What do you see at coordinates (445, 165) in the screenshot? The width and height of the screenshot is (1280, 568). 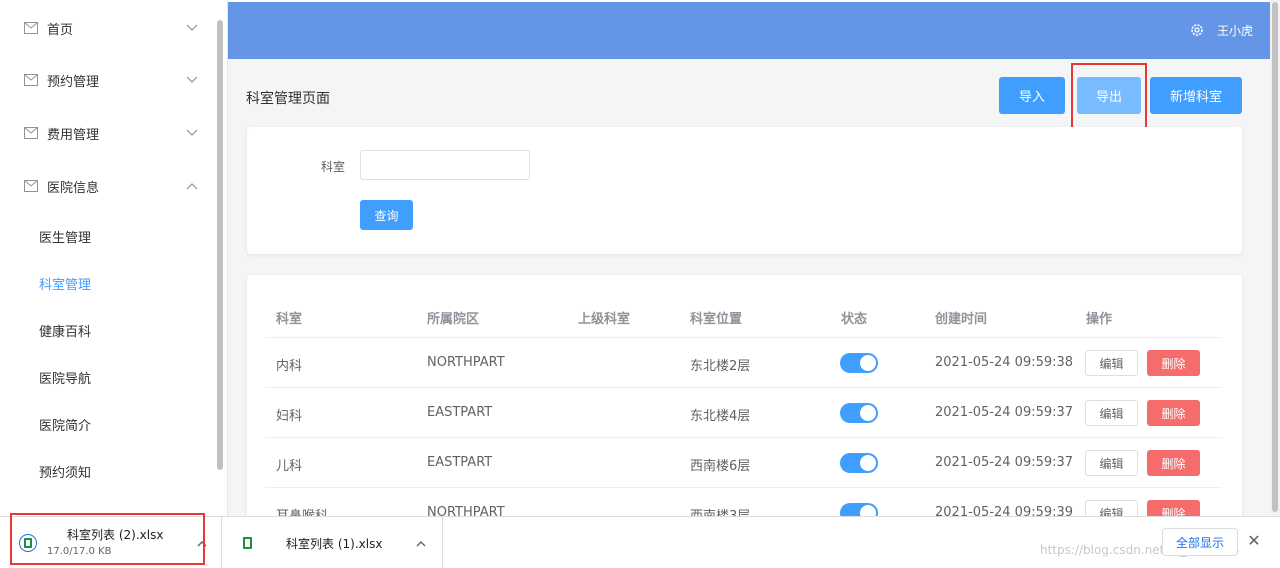 I see `department-input` at bounding box center [445, 165].